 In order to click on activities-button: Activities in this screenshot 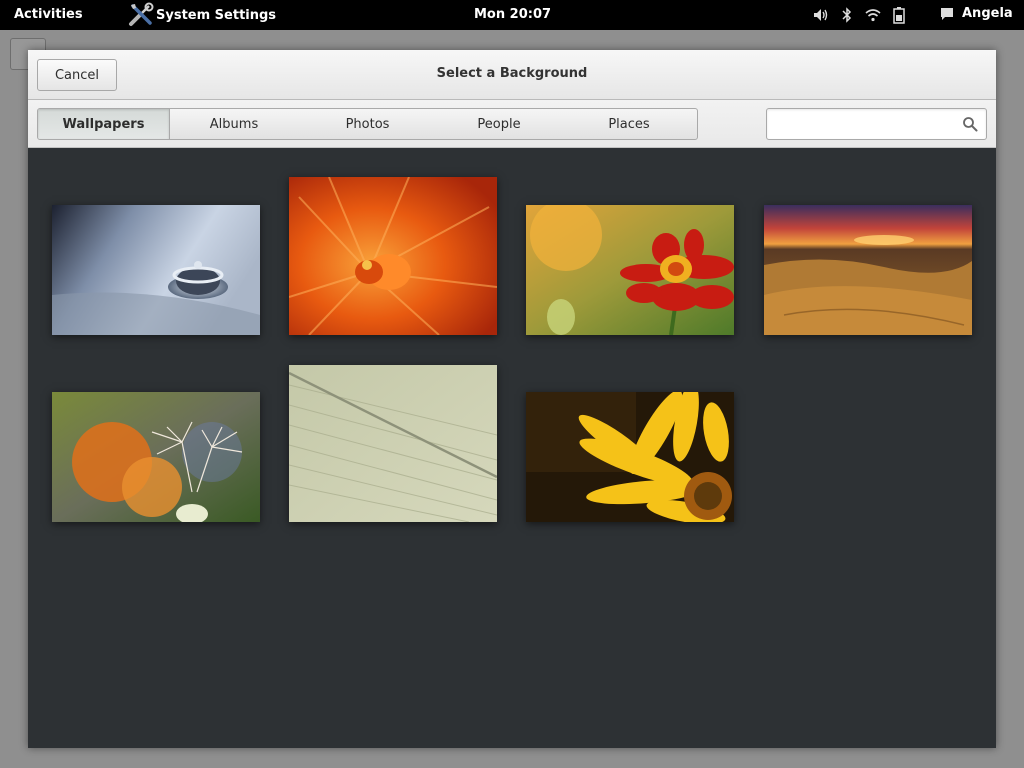, I will do `click(48, 14)`.